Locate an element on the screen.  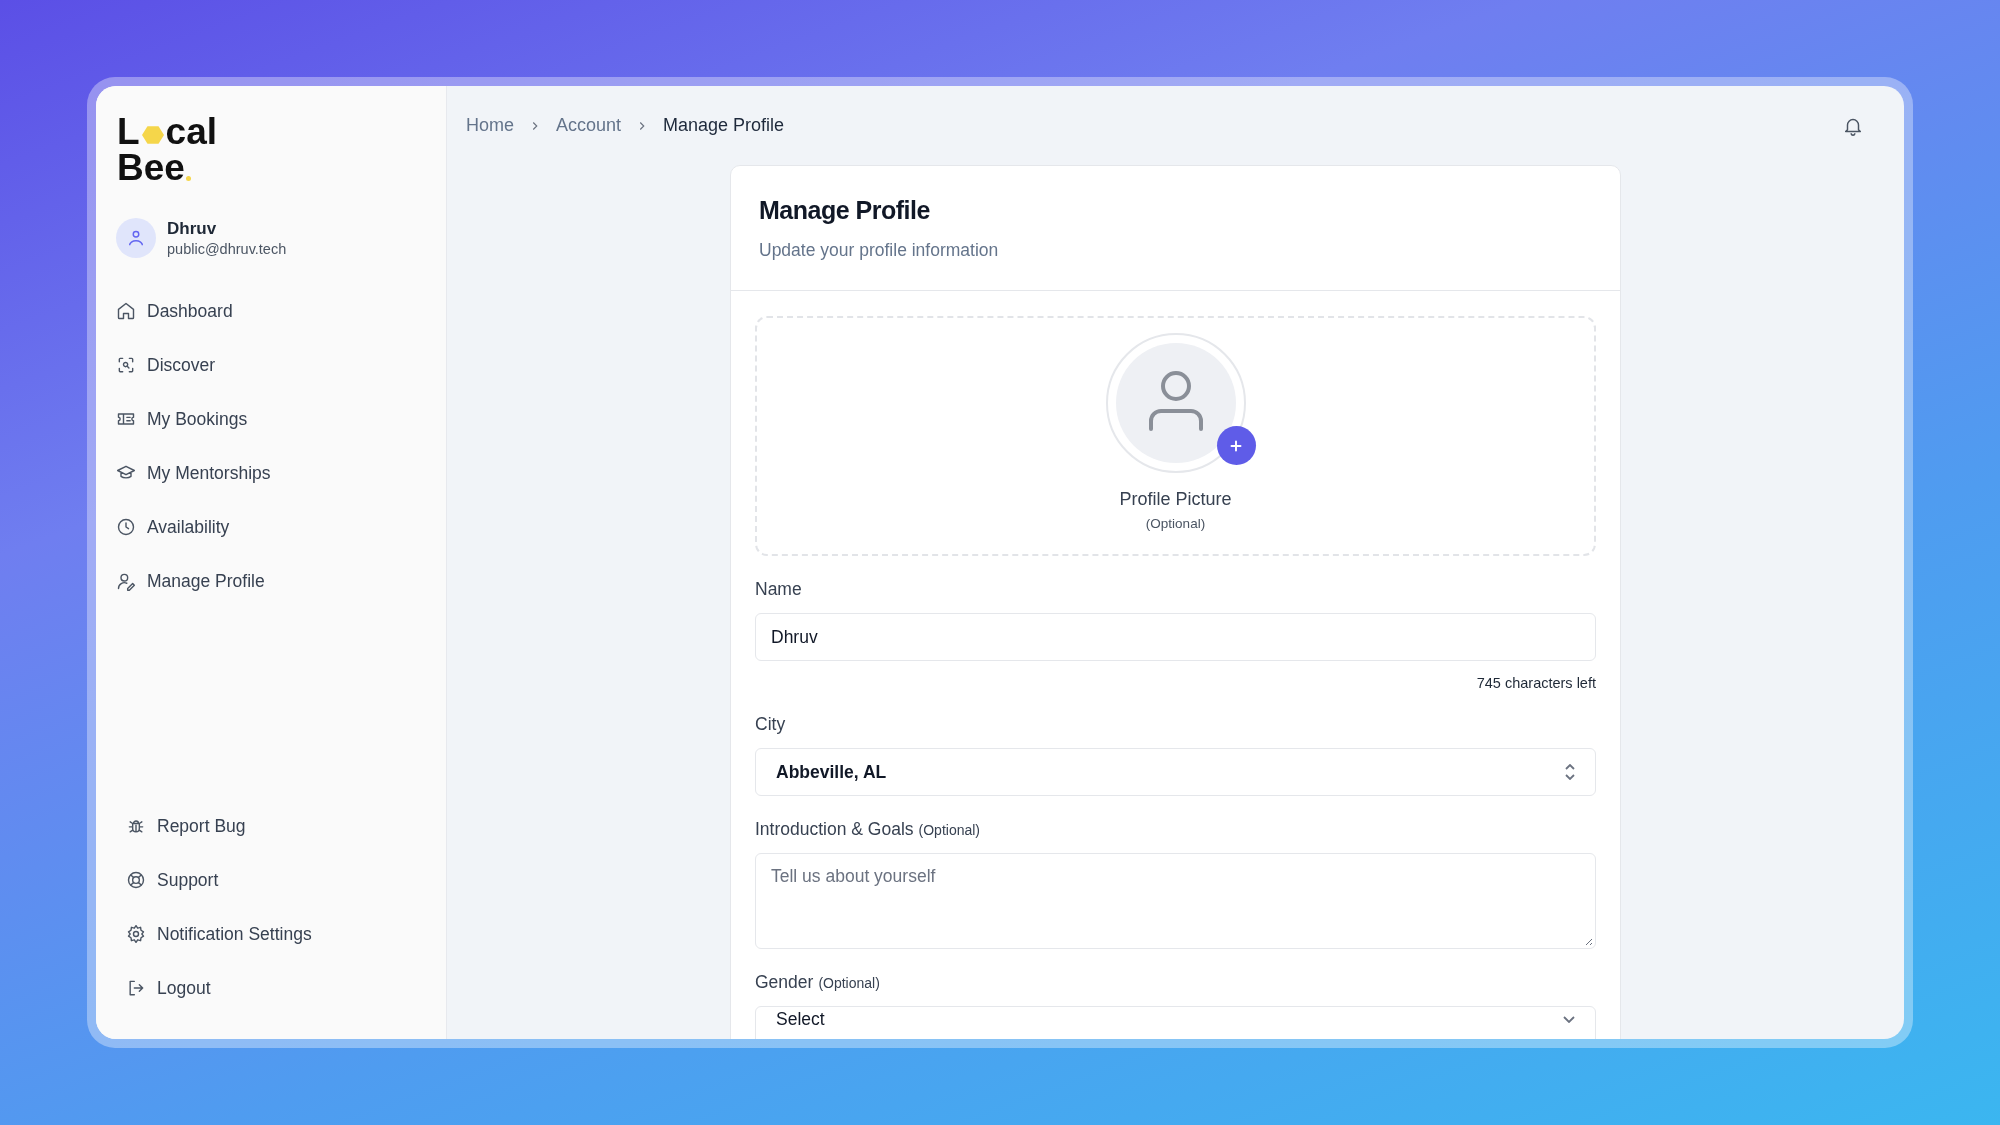
user-edit-icon is located at coordinates (126, 581).